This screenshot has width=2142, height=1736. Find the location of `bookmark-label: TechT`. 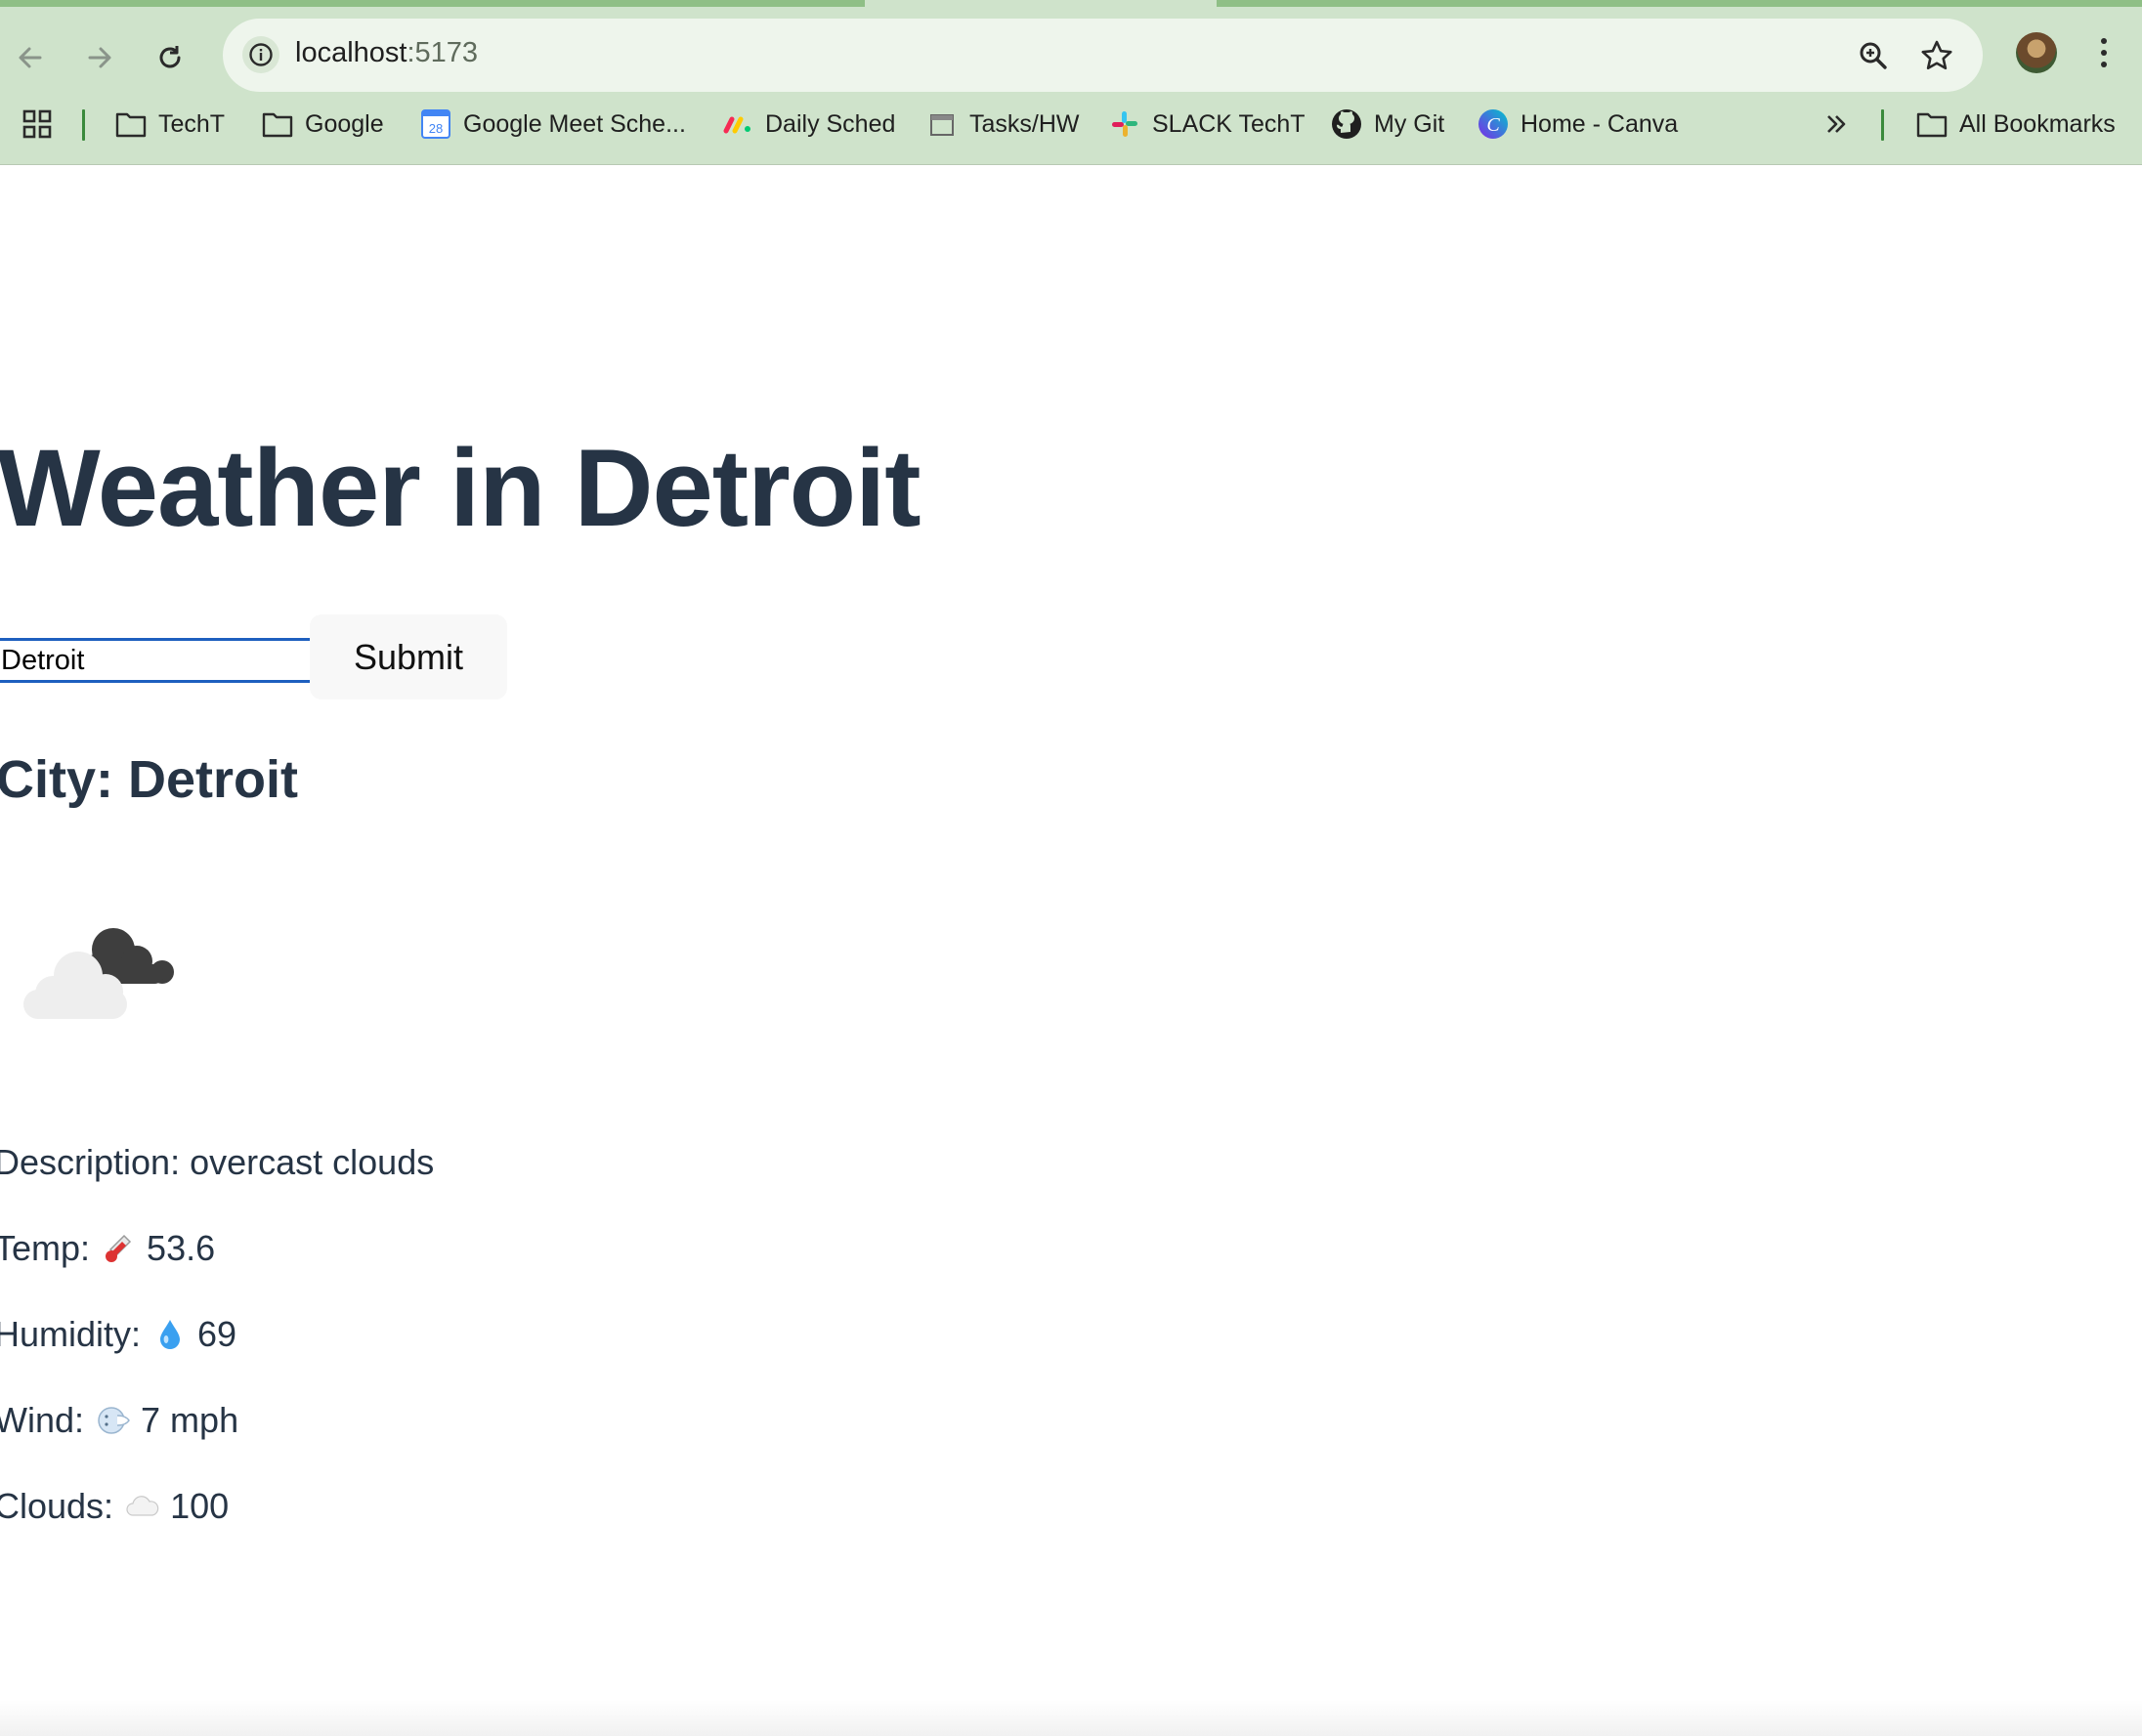

bookmark-label: TechT is located at coordinates (192, 123).